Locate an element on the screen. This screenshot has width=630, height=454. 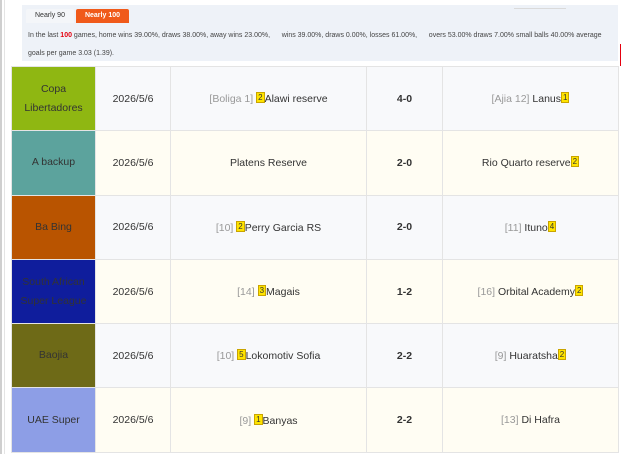
away-rank: [11] is located at coordinates (513, 227).